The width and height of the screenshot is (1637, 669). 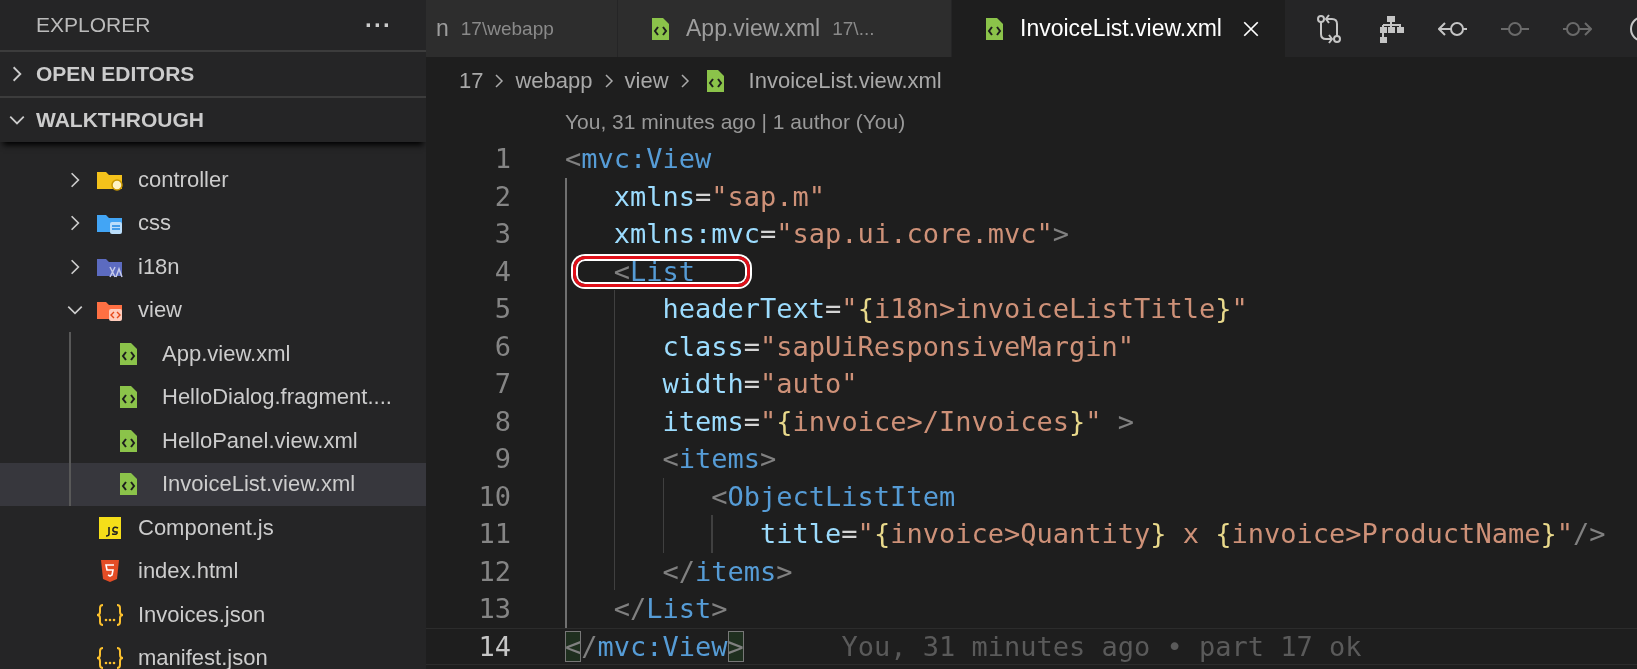 I want to click on breadcrumb-item: InvoiceList.view.xml, so click(x=845, y=80).